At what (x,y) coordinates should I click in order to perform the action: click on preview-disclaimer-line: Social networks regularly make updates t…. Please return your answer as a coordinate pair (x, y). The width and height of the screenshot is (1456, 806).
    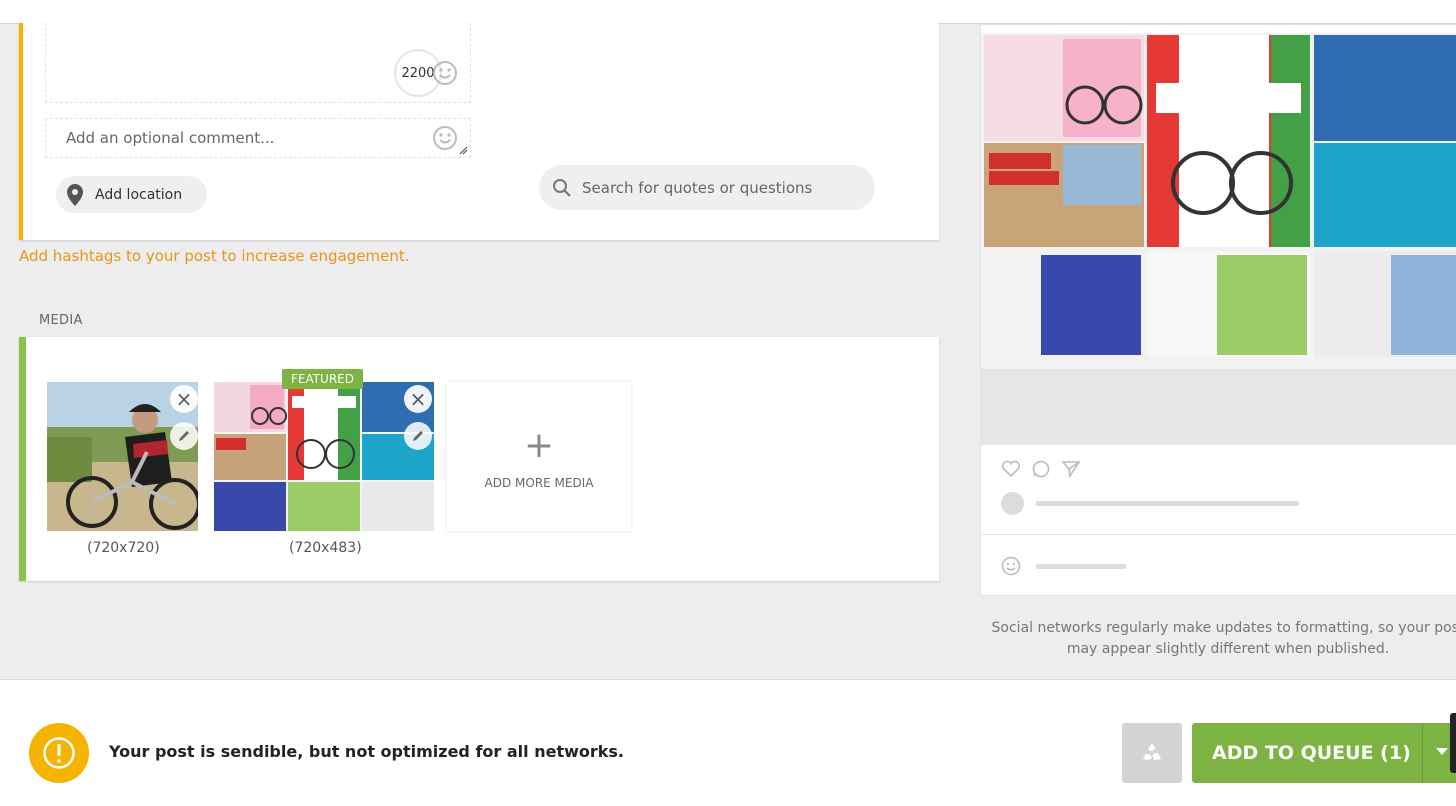
    Looking at the image, I should click on (1223, 628).